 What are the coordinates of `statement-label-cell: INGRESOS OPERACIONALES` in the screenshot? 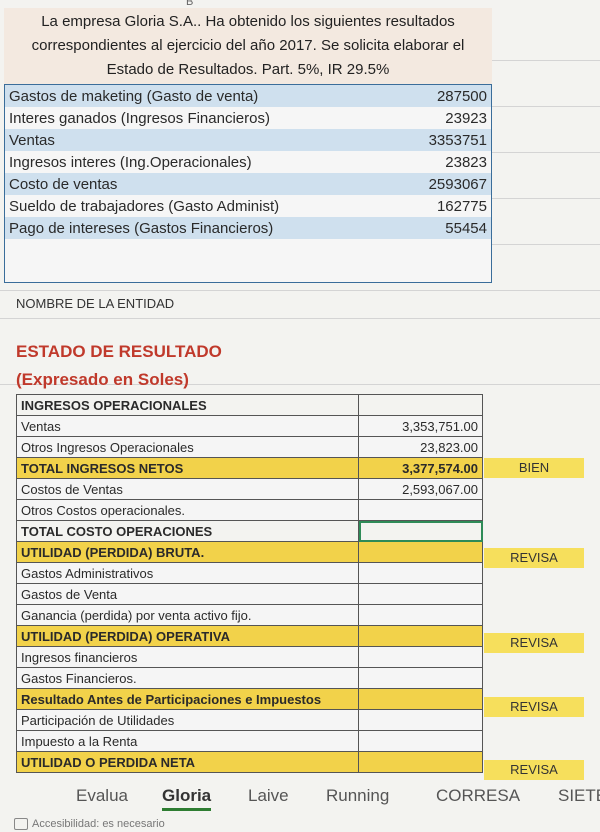 It's located at (187, 405).